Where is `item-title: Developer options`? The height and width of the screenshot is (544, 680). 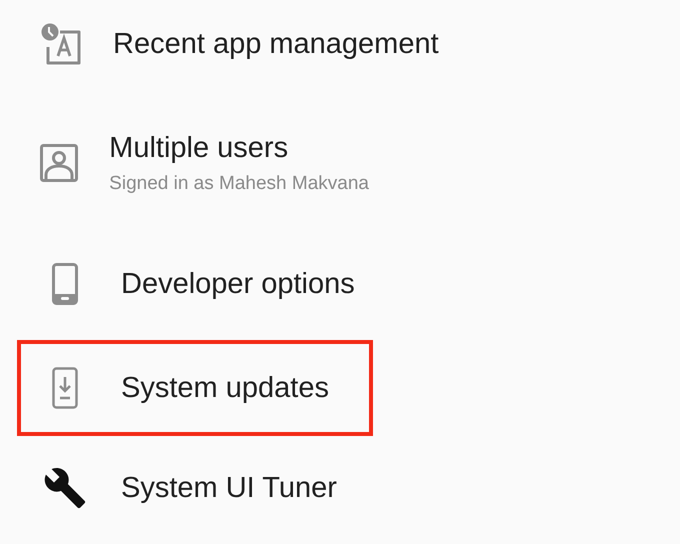 item-title: Developer options is located at coordinates (238, 284).